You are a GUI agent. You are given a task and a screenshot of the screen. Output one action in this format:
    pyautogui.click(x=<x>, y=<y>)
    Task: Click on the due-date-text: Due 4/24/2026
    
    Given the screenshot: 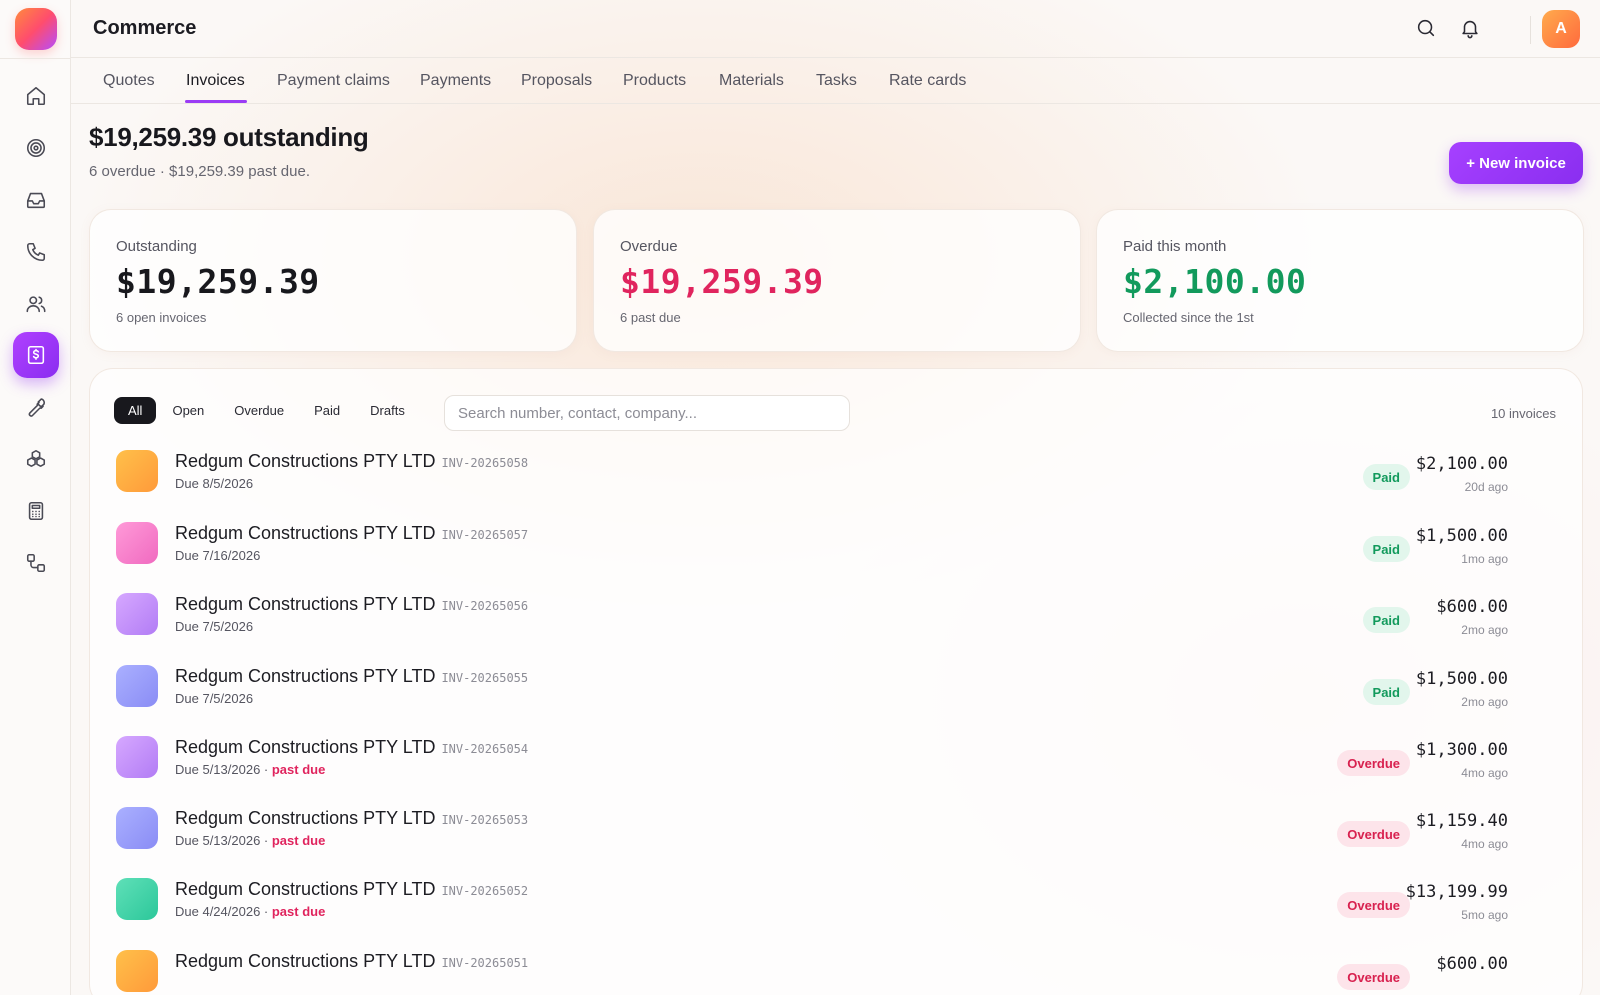 What is the action you would take?
    pyautogui.click(x=218, y=911)
    